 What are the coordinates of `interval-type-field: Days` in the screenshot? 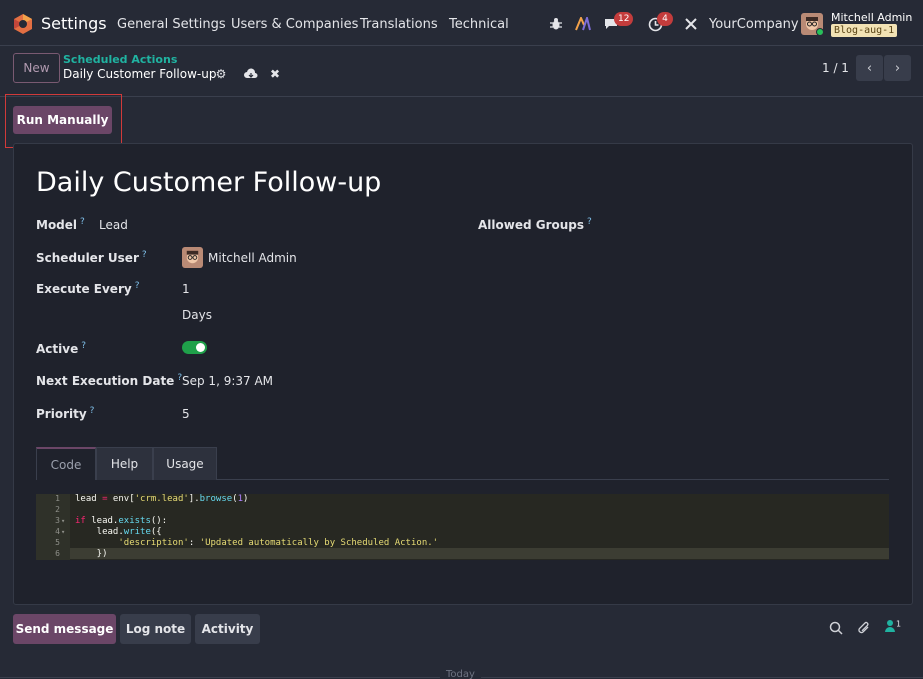 It's located at (197, 315).